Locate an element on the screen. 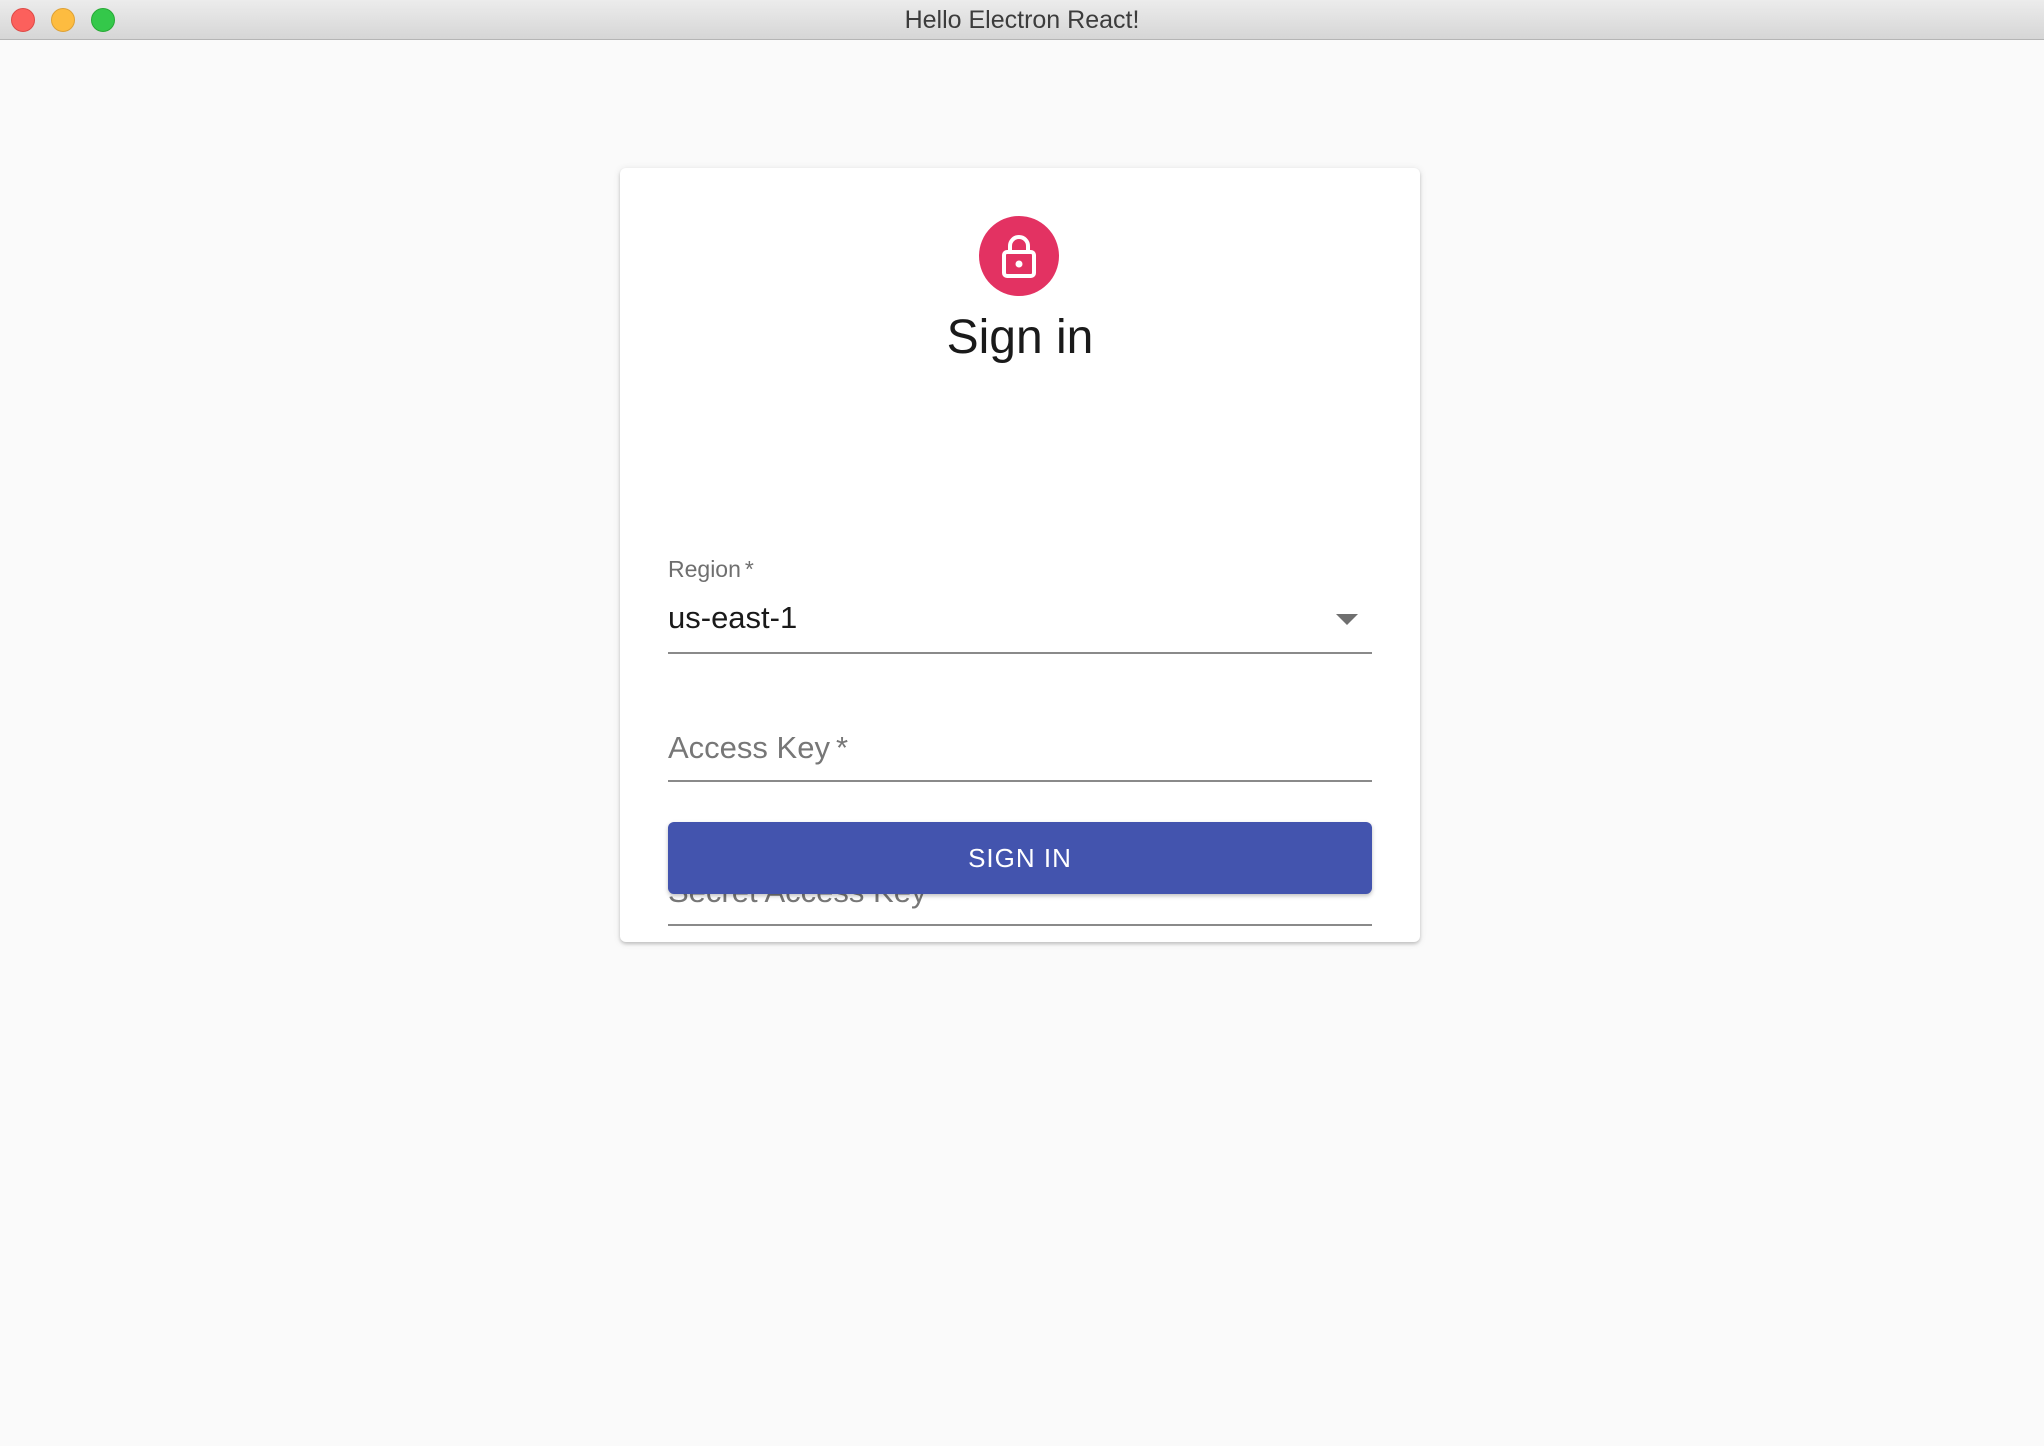  sign-in-button: SIGN IN is located at coordinates (1020, 858).